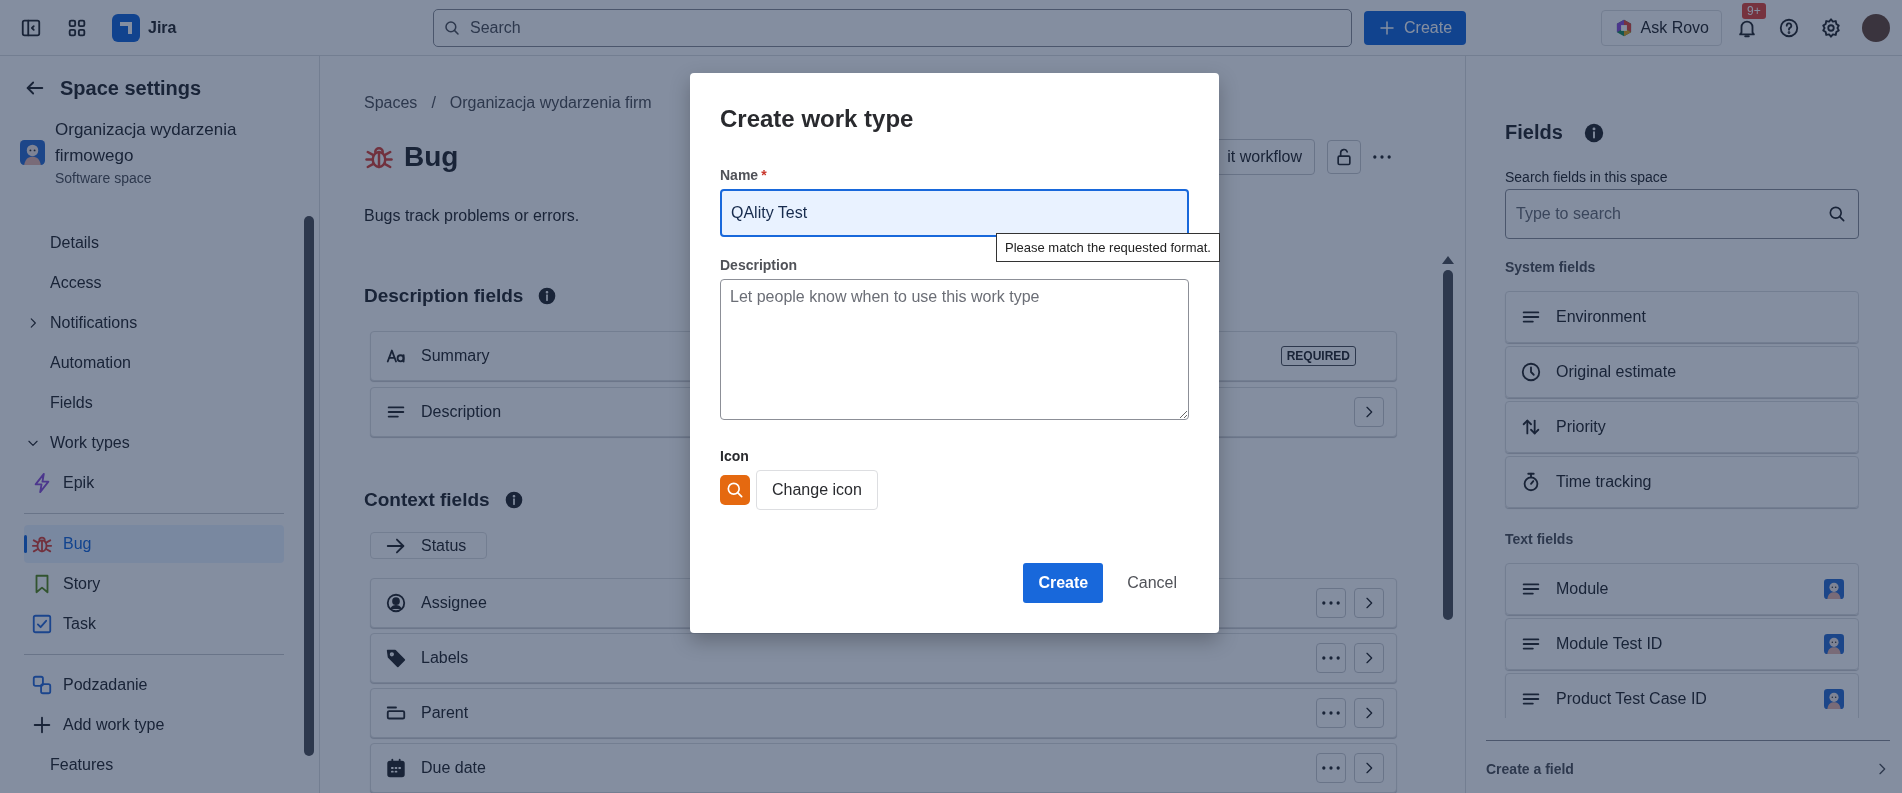 The width and height of the screenshot is (1902, 793). What do you see at coordinates (1754, 10) in the screenshot?
I see `notification-count: 9+` at bounding box center [1754, 10].